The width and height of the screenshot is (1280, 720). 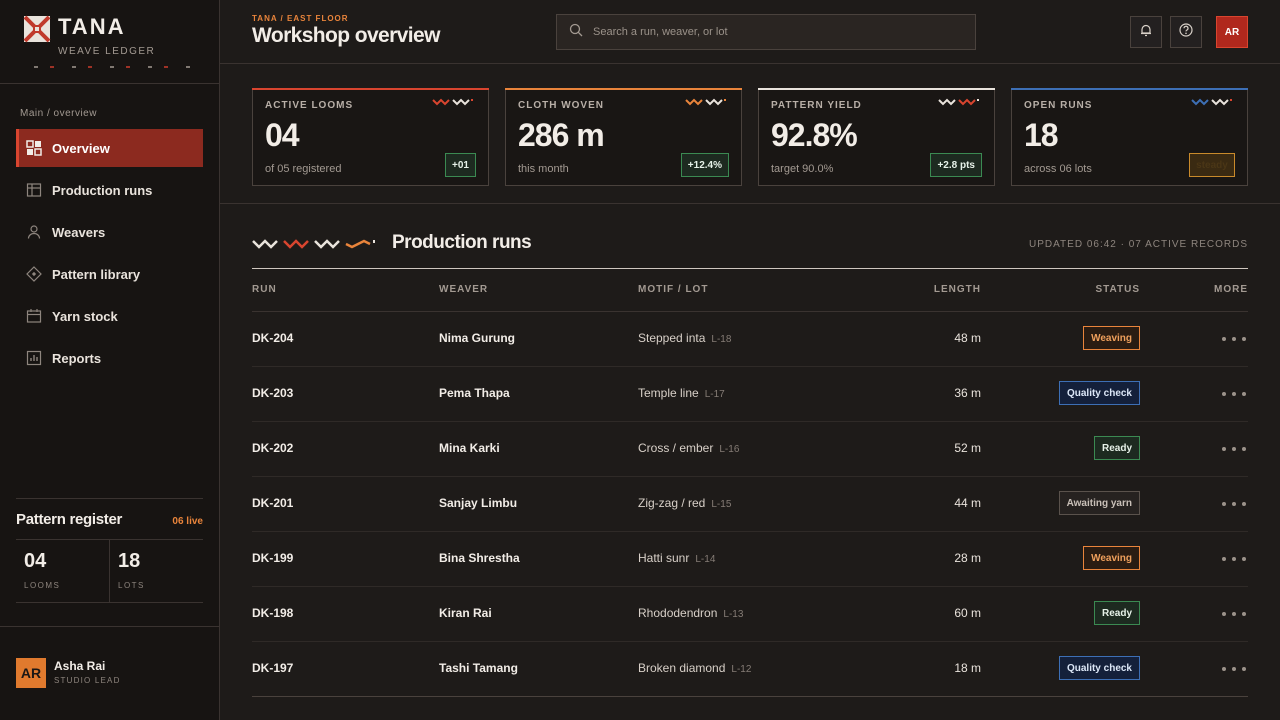 What do you see at coordinates (816, 105) in the screenshot?
I see `stat-label: PATTERN YIELD` at bounding box center [816, 105].